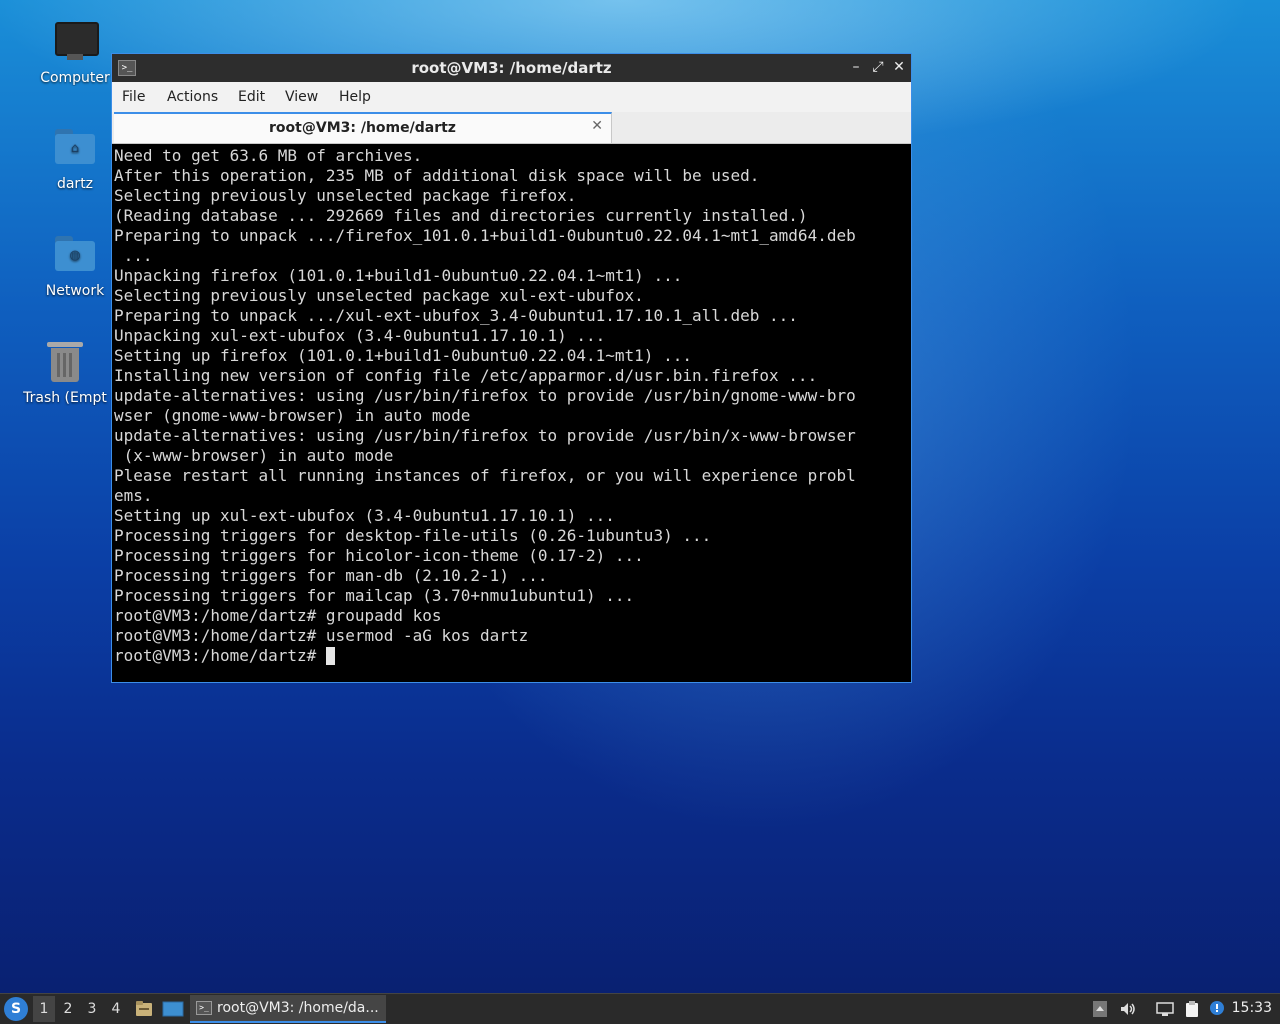  I want to click on terminal-line: wser (gnome-www-browser) in auto mode, so click(292, 415).